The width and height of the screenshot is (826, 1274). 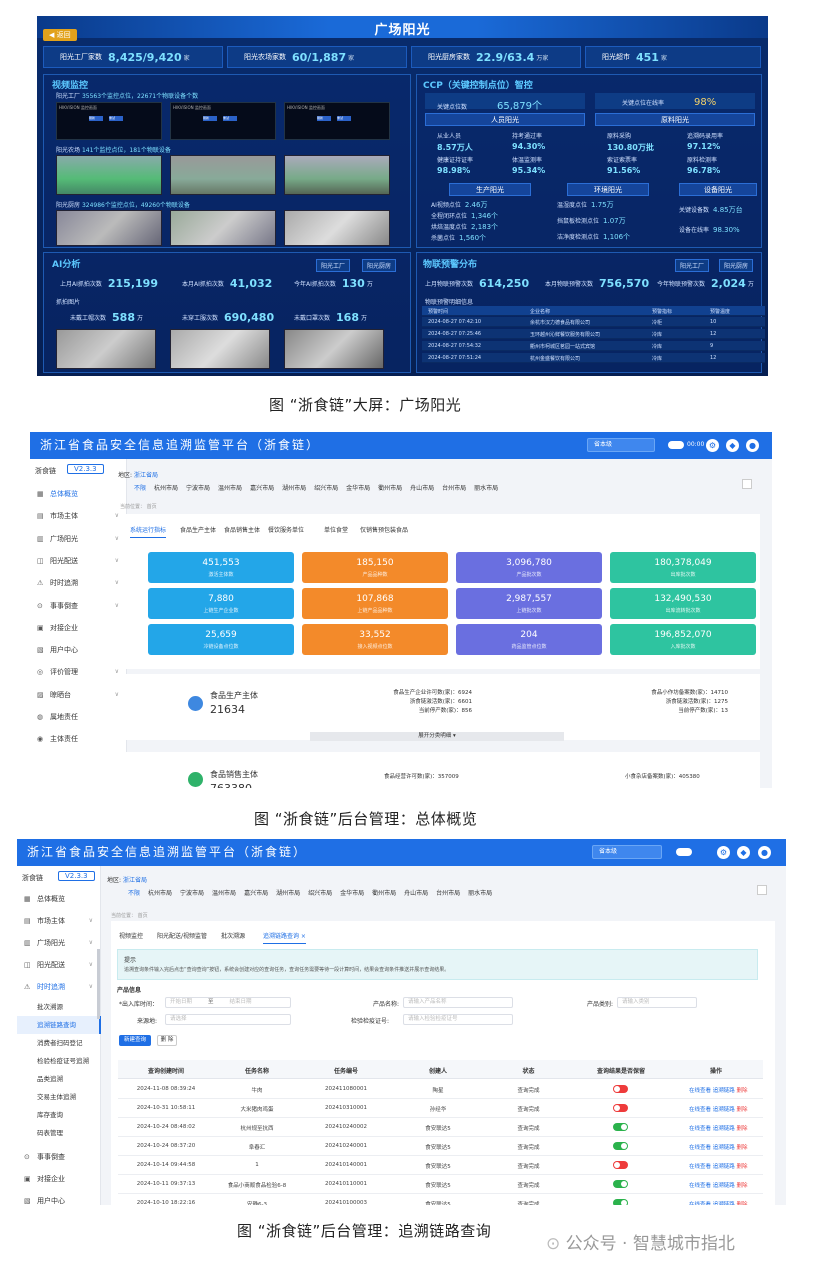 What do you see at coordinates (78, 606) in the screenshot?
I see `sidebar-item: ⊙ 事事倒查 ∨` at bounding box center [78, 606].